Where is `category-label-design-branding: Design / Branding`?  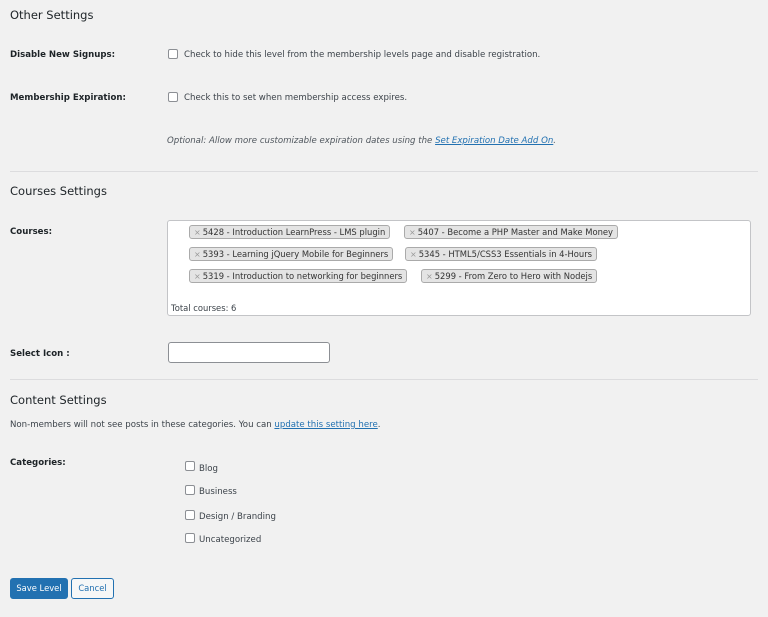
category-label-design-branding: Design / Branding is located at coordinates (237, 517).